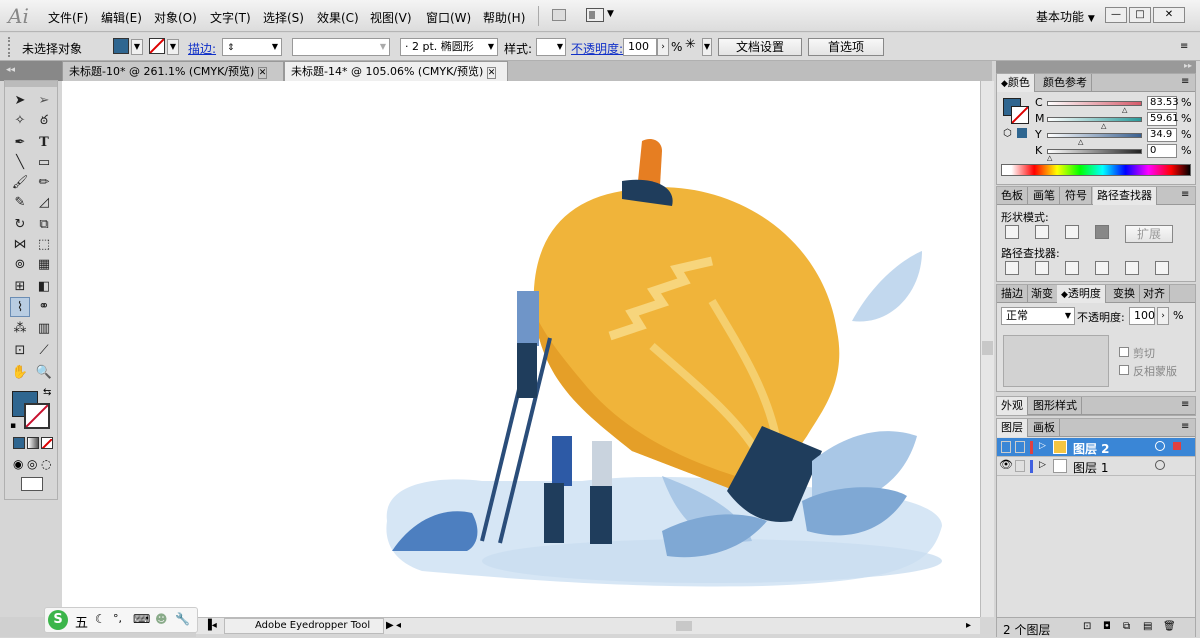  I want to click on rotate-tool-icon: ↻, so click(20, 225).